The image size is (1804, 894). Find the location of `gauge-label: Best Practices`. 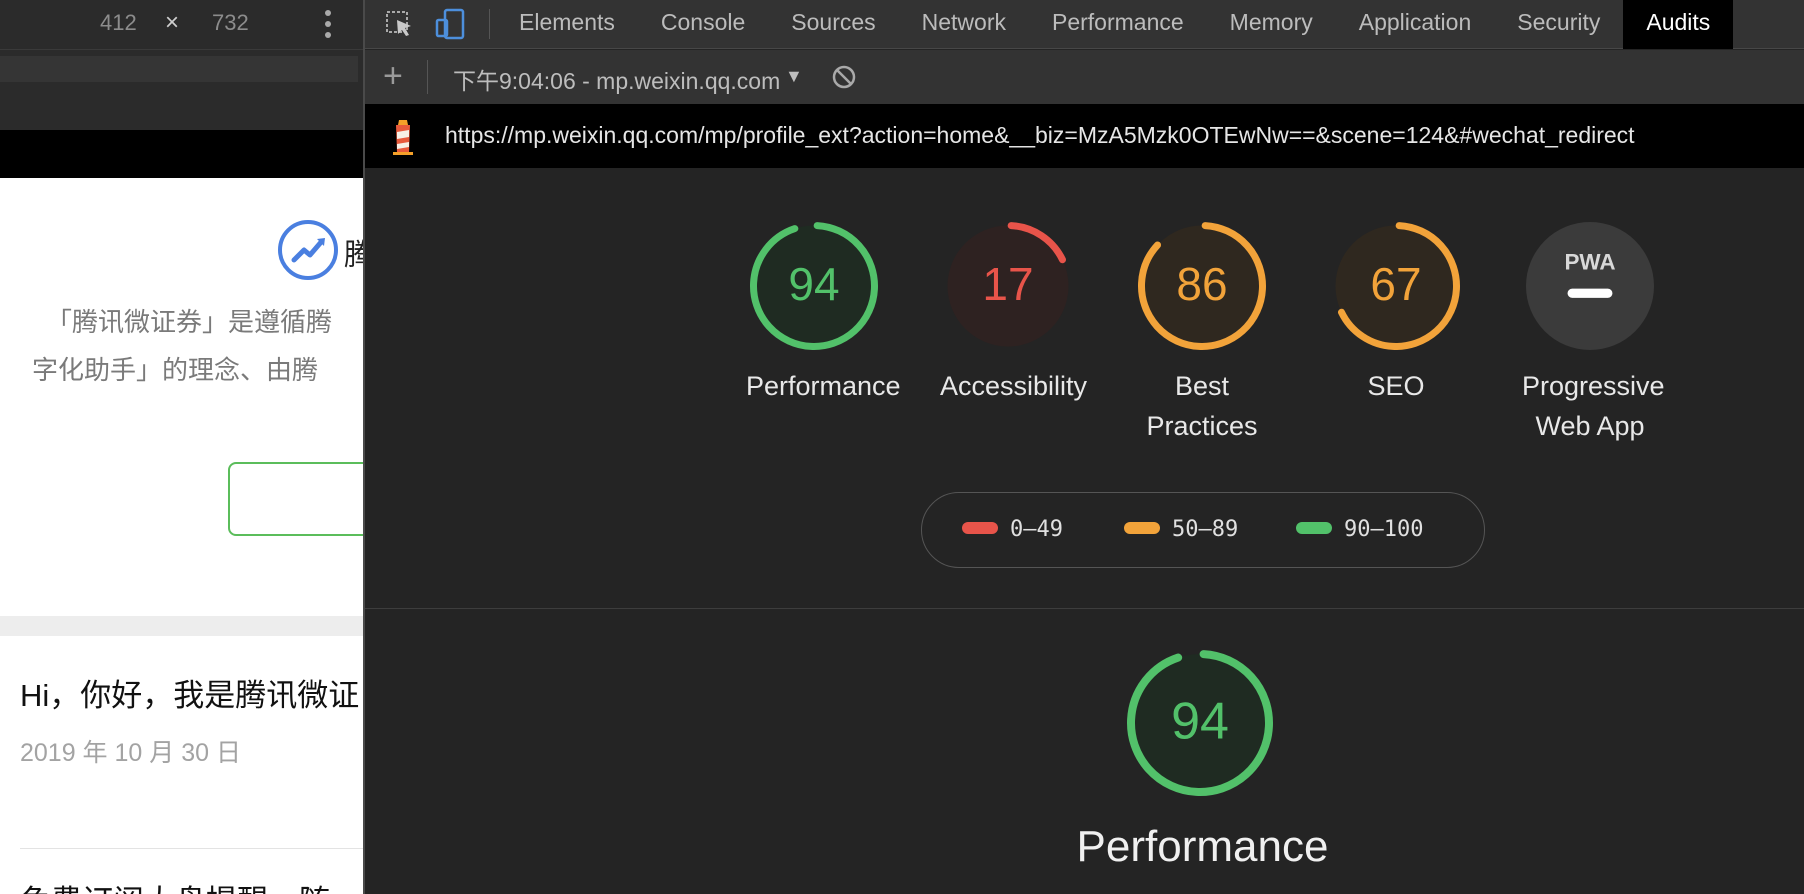

gauge-label: Best Practices is located at coordinates (1202, 406).